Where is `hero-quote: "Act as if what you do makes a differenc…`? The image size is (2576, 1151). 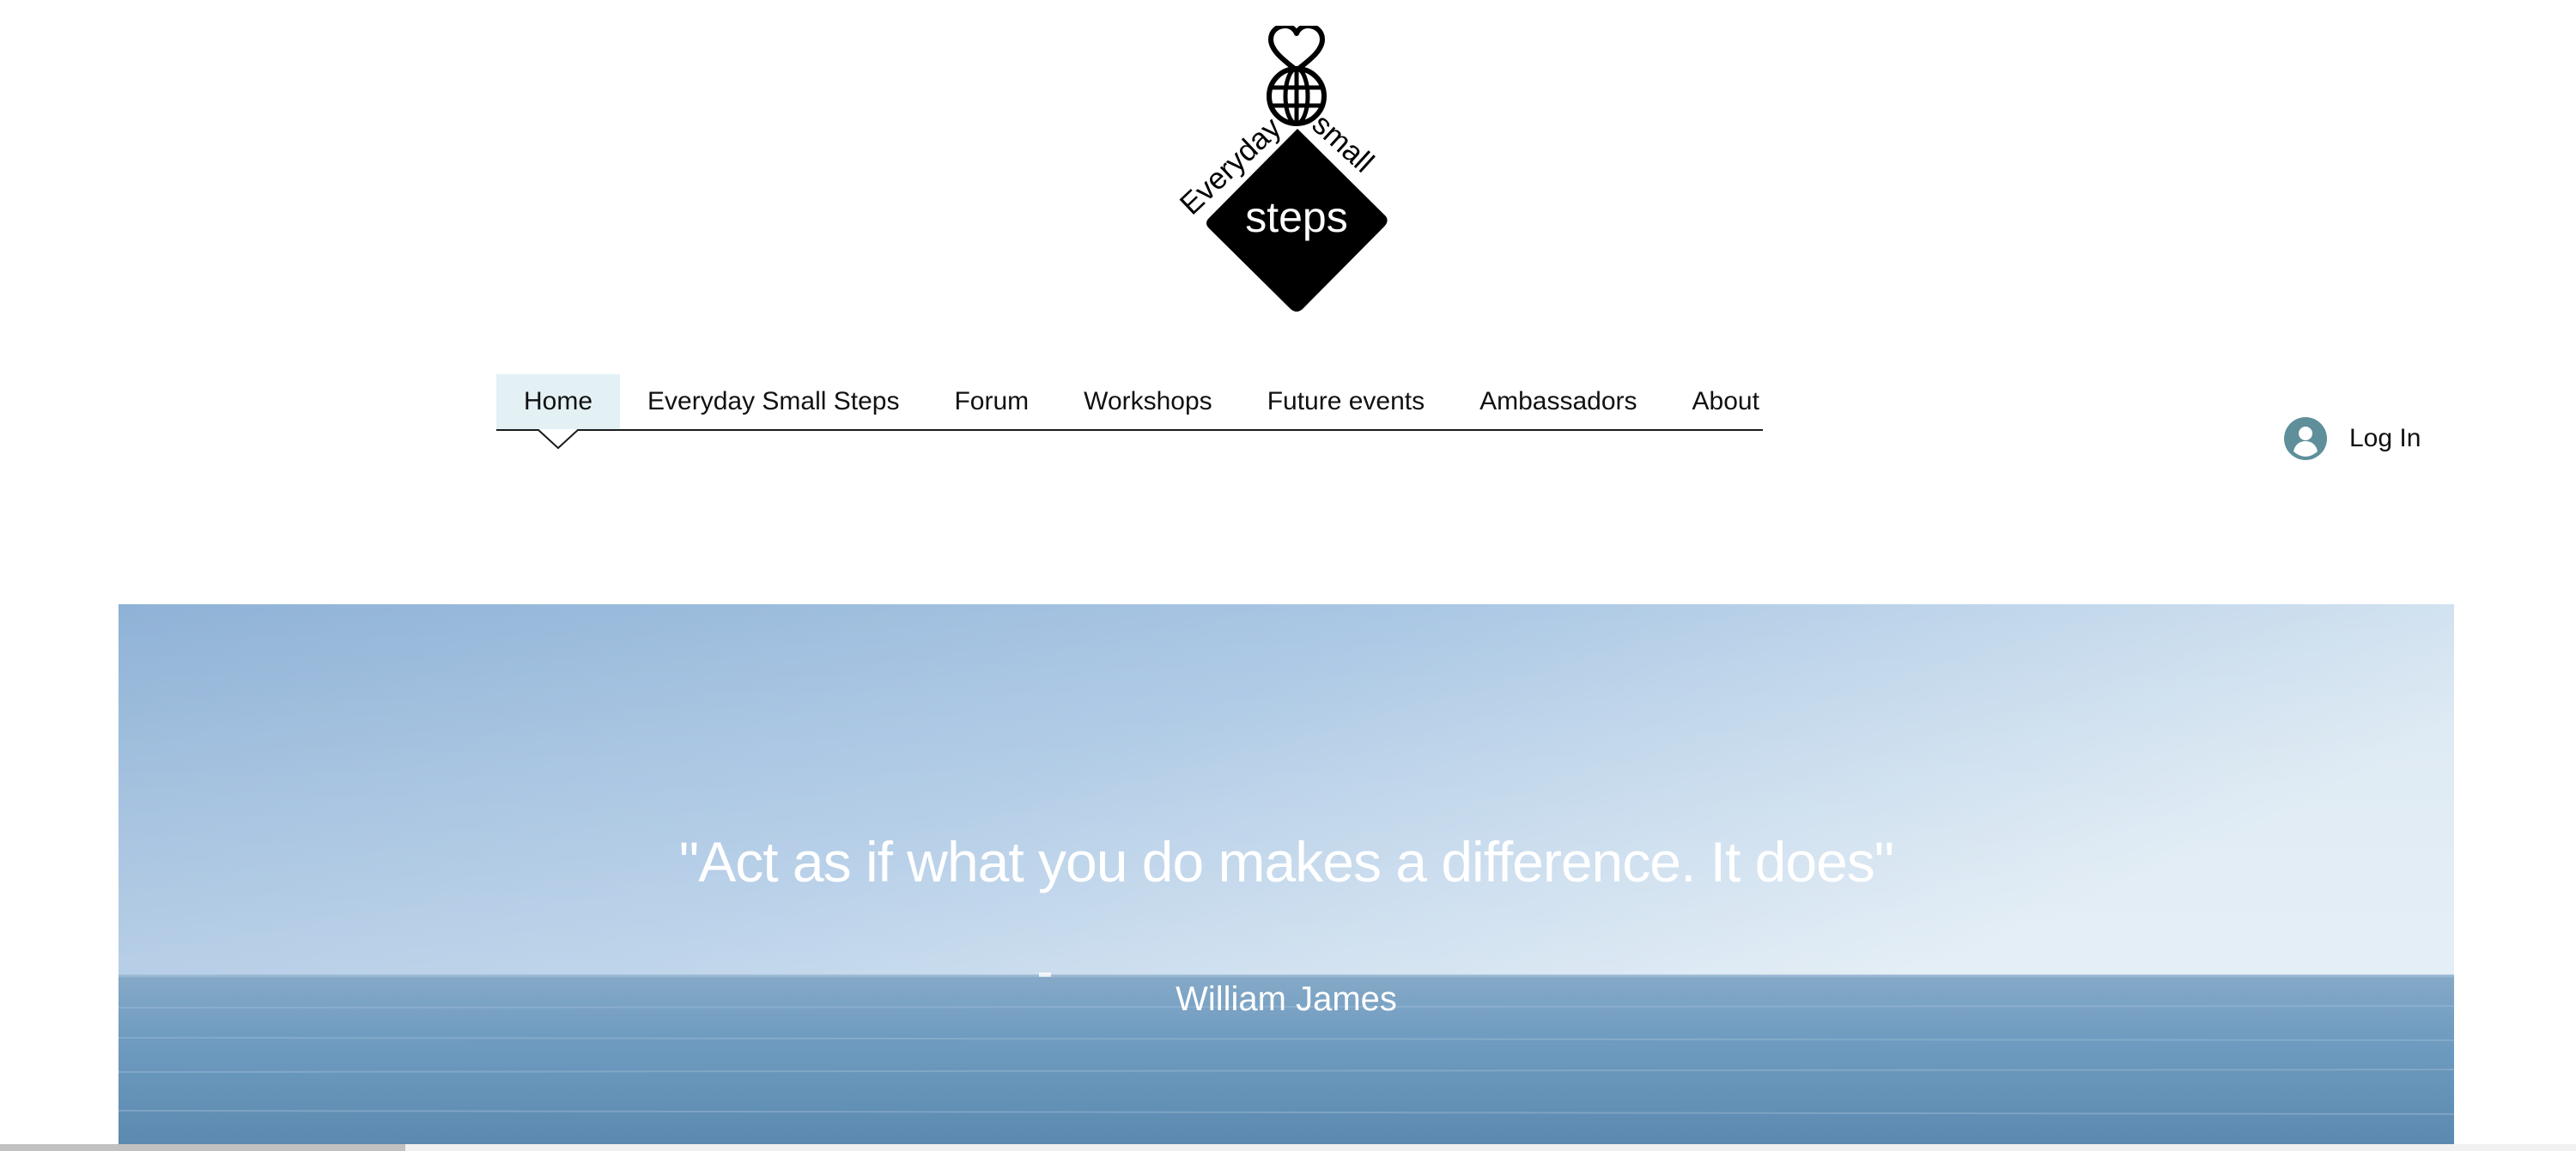
hero-quote: "Act as if what you do makes a differenc… is located at coordinates (1286, 862).